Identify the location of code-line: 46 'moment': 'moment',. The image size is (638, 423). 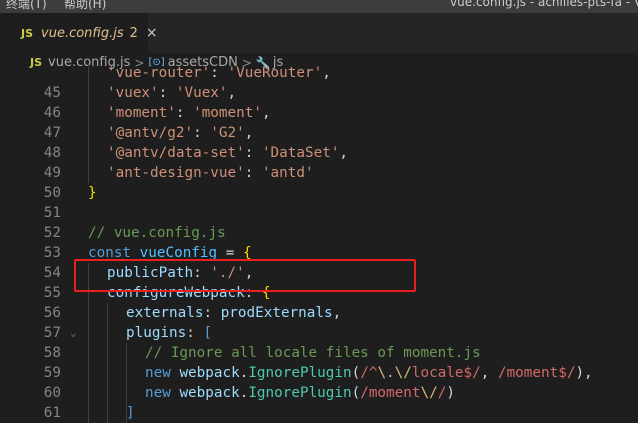
(319, 113).